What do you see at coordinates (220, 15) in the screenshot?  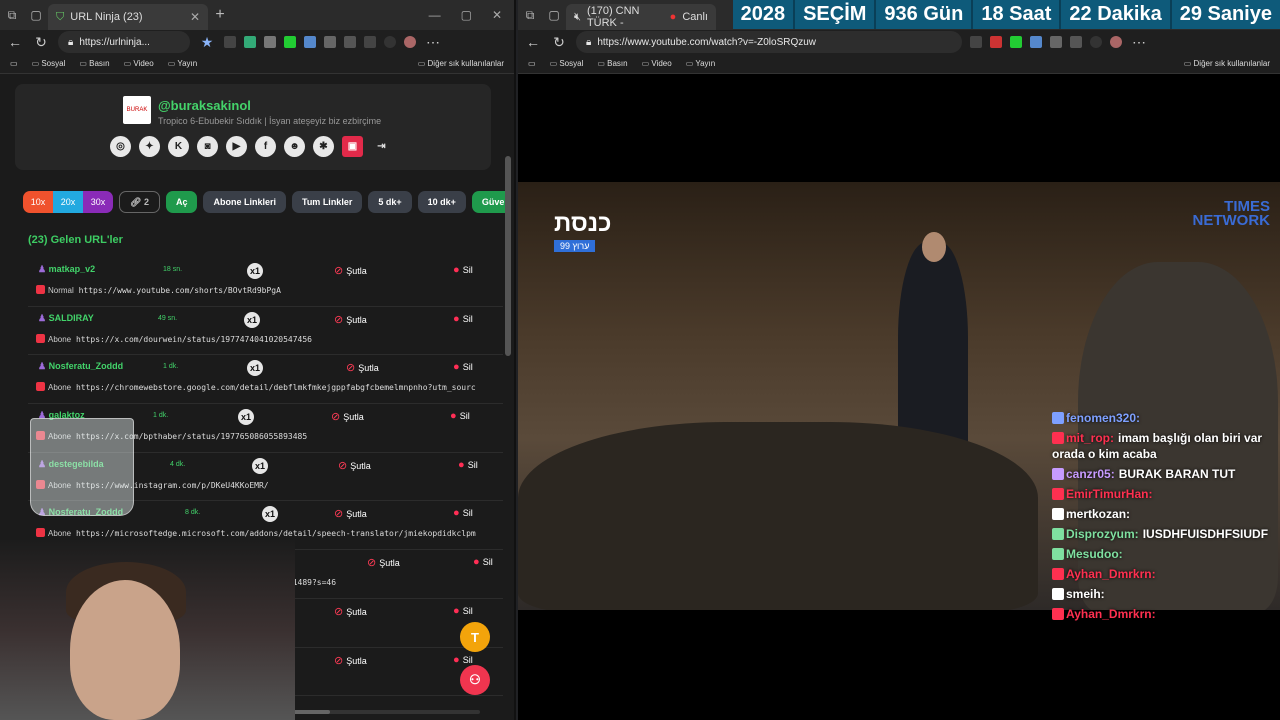 I see `new-tab-icon: +` at bounding box center [220, 15].